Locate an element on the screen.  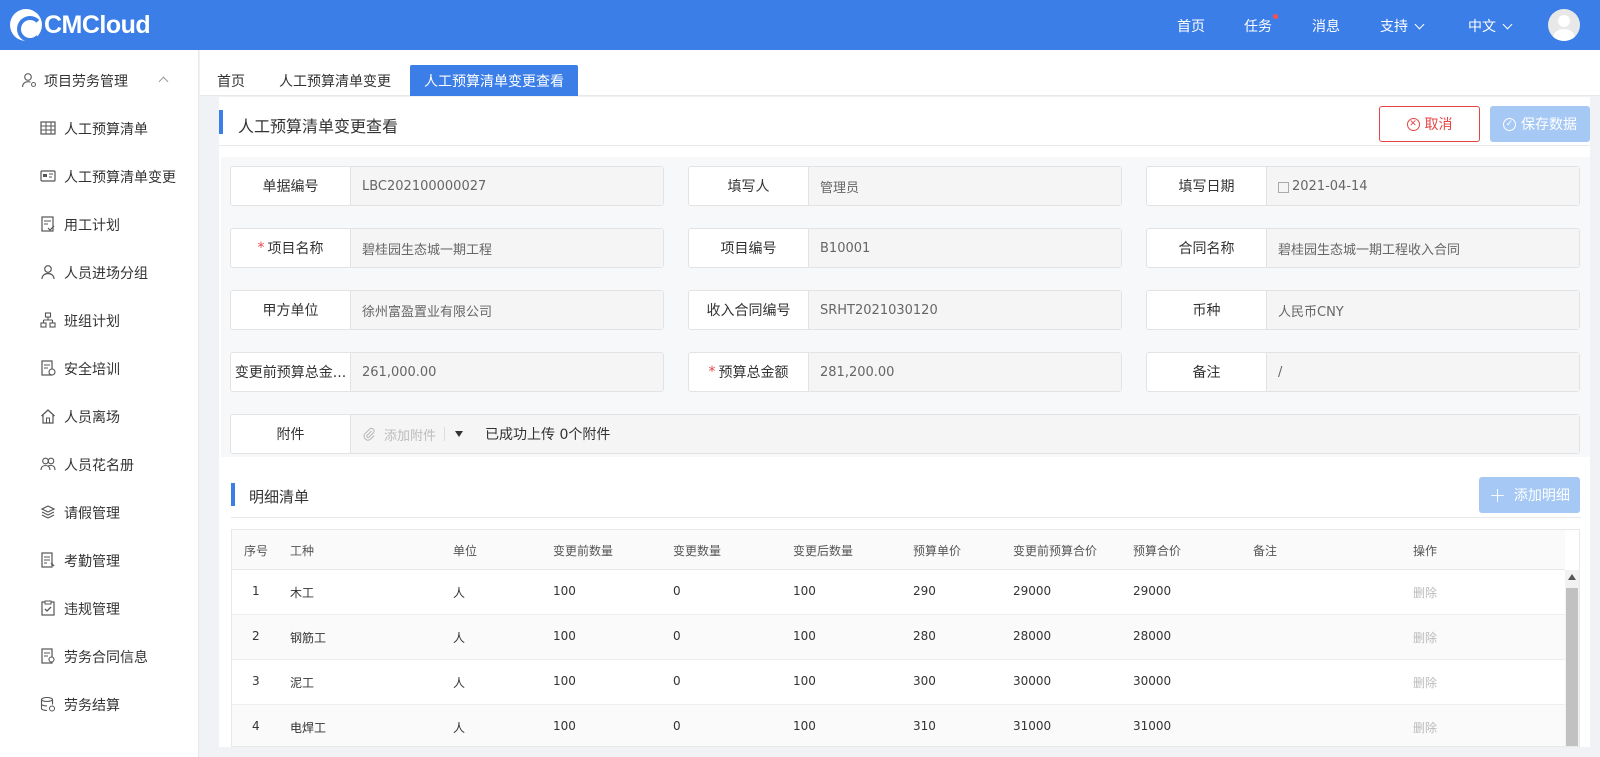
sidebar-item-attendance: 考勤管理 is located at coordinates (99, 560).